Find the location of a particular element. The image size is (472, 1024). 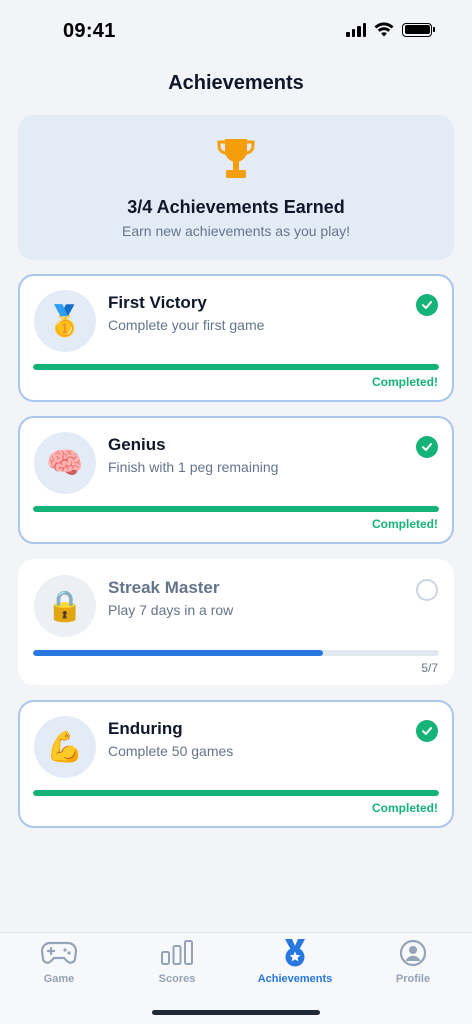

page-title: Achievements is located at coordinates (236, 83).